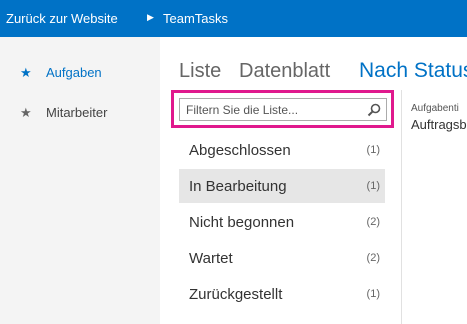  What do you see at coordinates (74, 72) in the screenshot?
I see `nav-item-label: Aufgaben` at bounding box center [74, 72].